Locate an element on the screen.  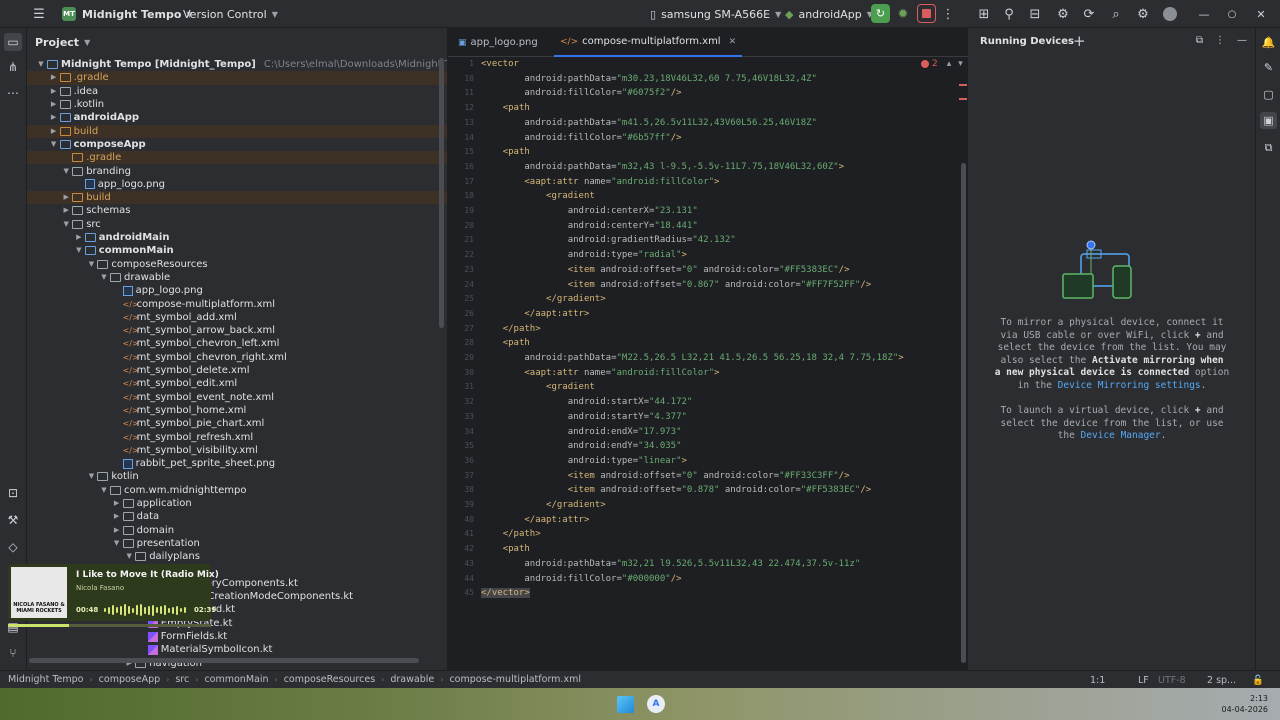
tab-compose-multiplatform: </> compose-multiplatform.xml ✕ is located at coordinates (648, 42).